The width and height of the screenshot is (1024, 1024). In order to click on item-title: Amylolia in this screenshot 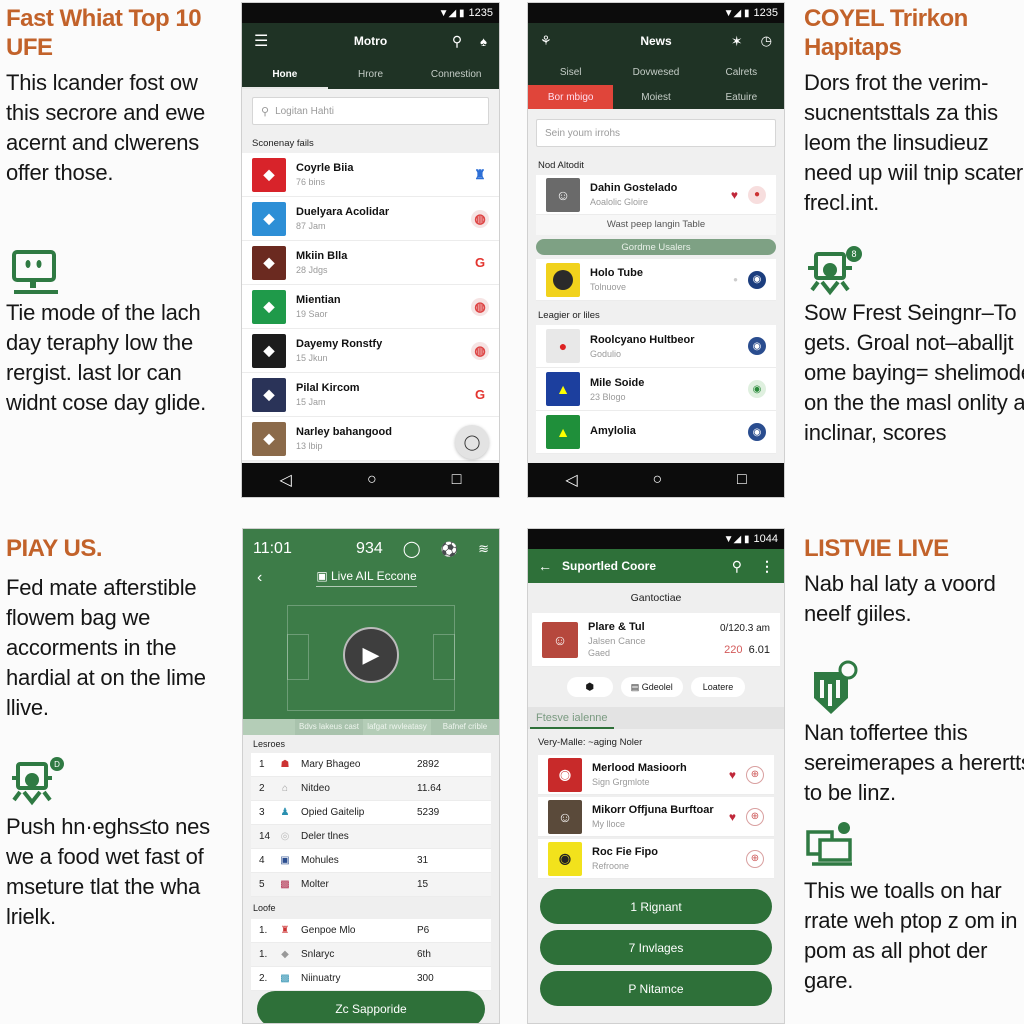, I will do `click(613, 430)`.